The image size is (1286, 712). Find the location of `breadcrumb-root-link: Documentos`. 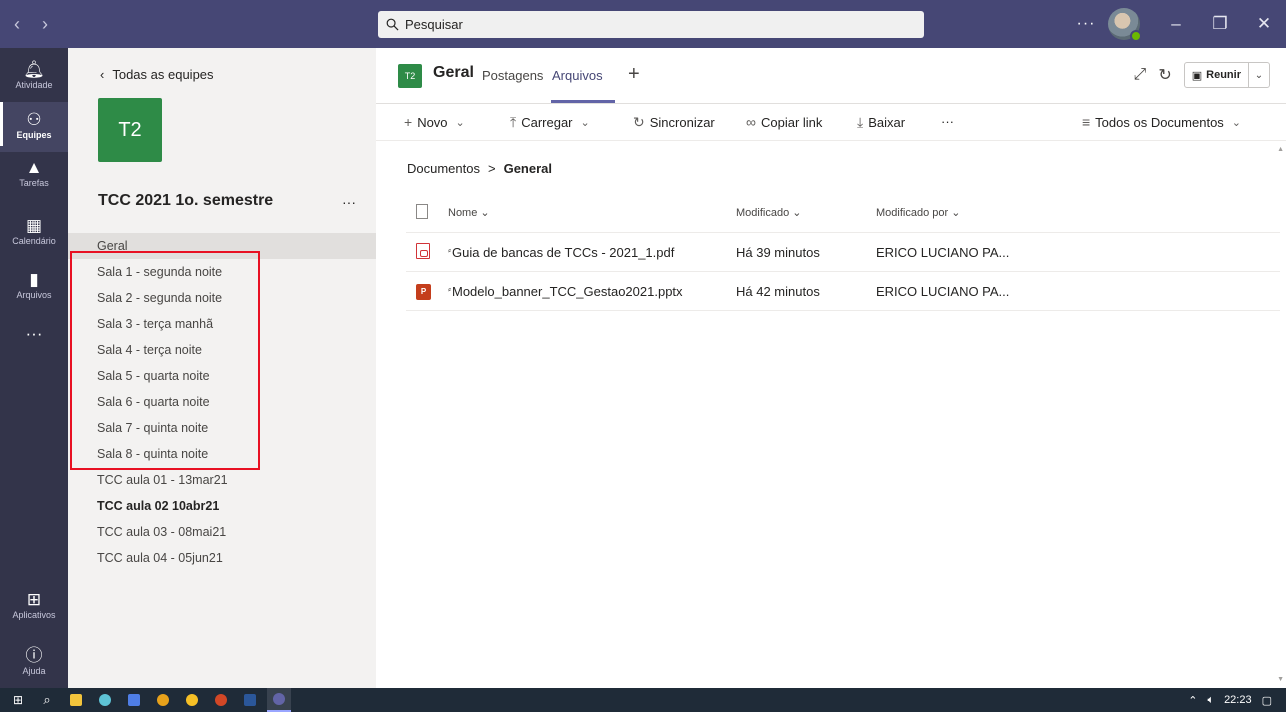

breadcrumb-root-link: Documentos is located at coordinates (443, 168).